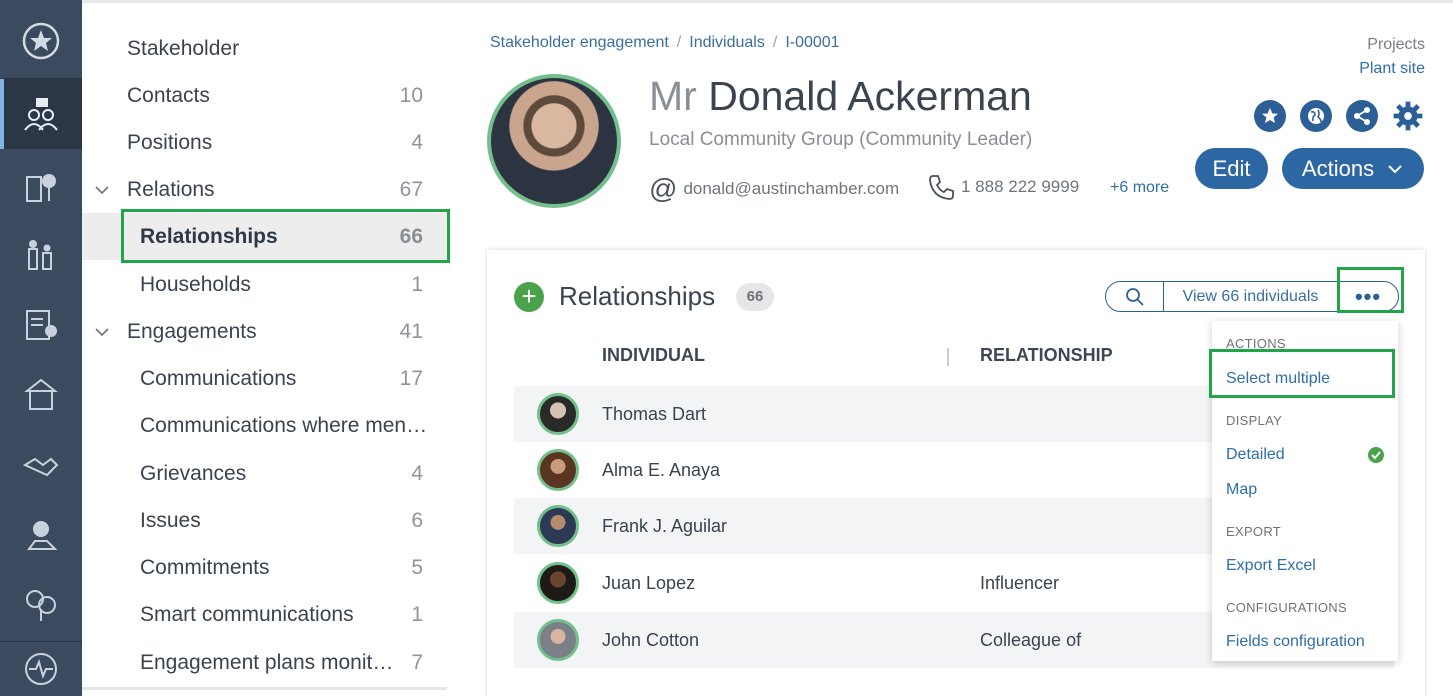 The width and height of the screenshot is (1453, 696). Describe the element at coordinates (1271, 566) in the screenshot. I see `menu-item-export-excel: Export Excel` at that location.